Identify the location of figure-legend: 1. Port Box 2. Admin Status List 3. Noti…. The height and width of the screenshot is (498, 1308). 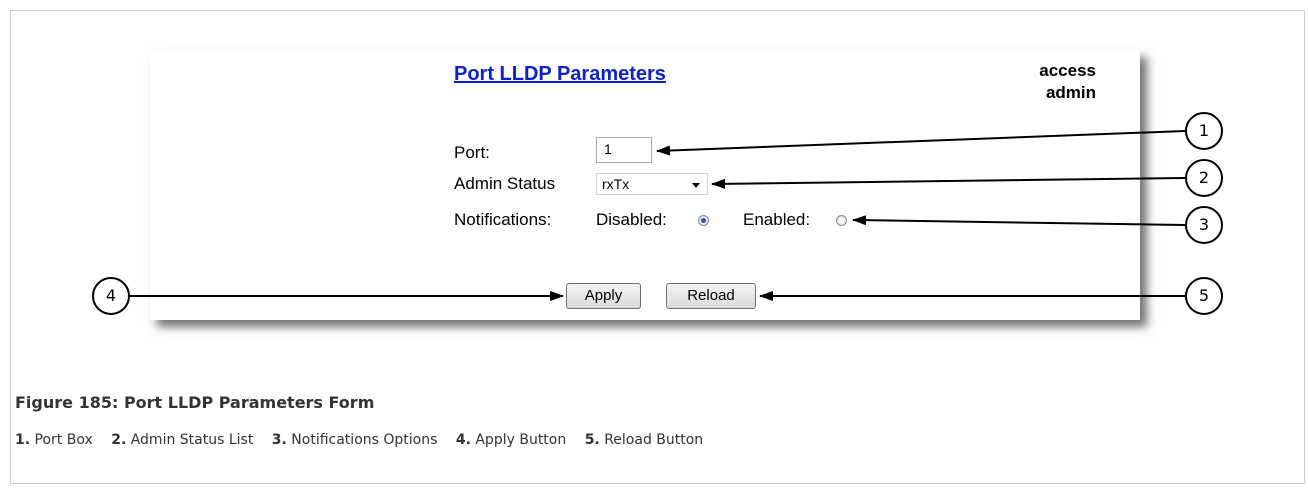
(366, 440).